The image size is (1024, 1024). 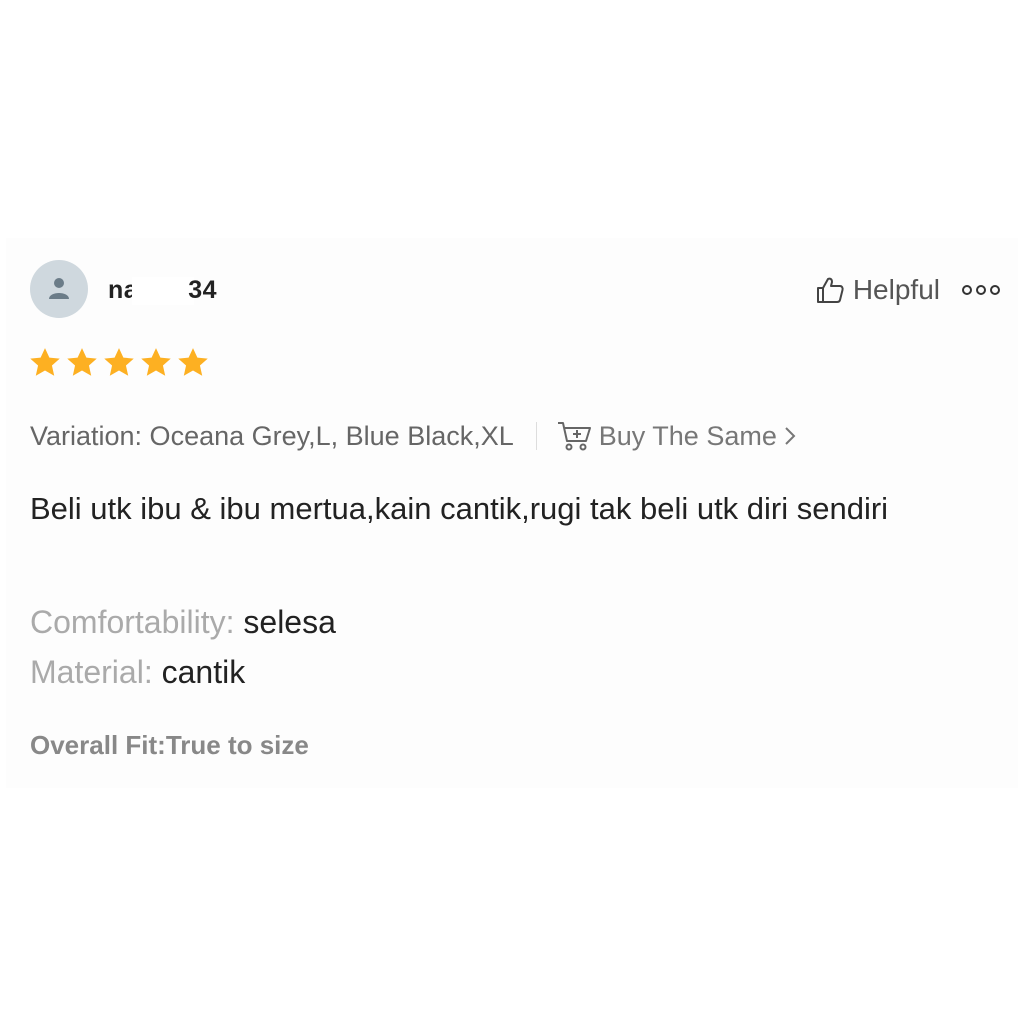 I want to click on attribute-label: Comfortability:, so click(x=132, y=622).